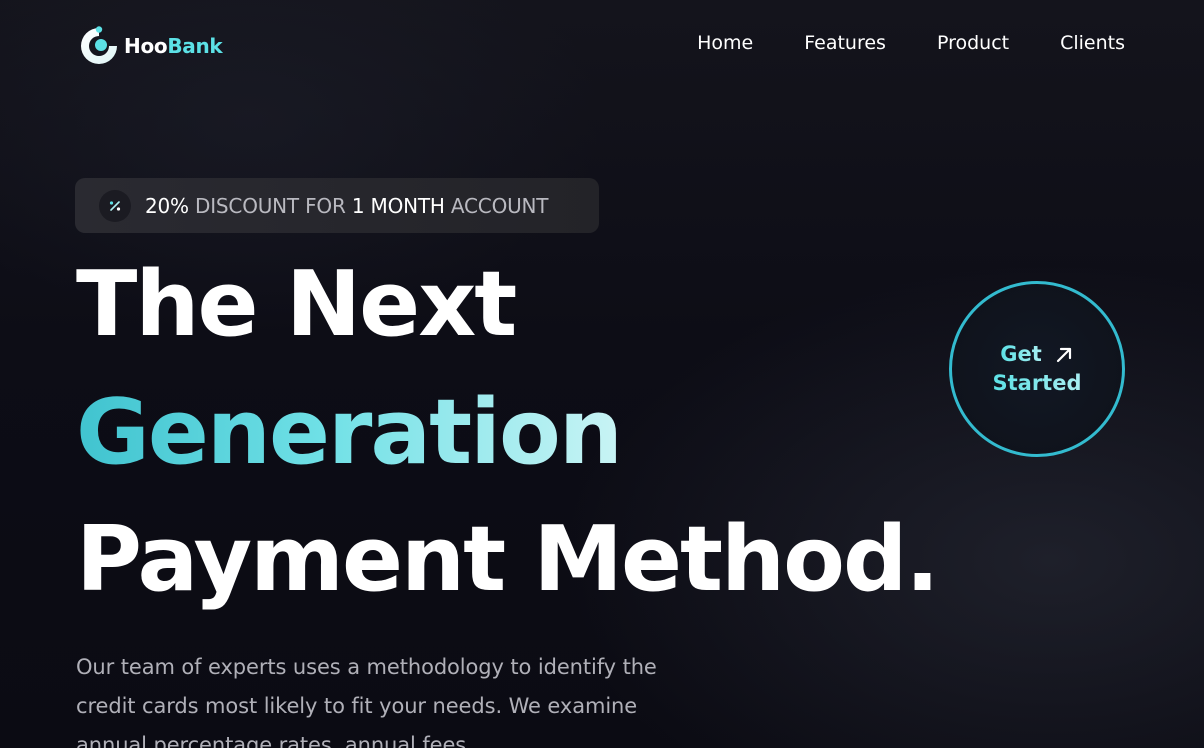 Image resolution: width=1204 pixels, height=748 pixels. What do you see at coordinates (195, 46) in the screenshot?
I see `logo-text-bank: Bank` at bounding box center [195, 46].